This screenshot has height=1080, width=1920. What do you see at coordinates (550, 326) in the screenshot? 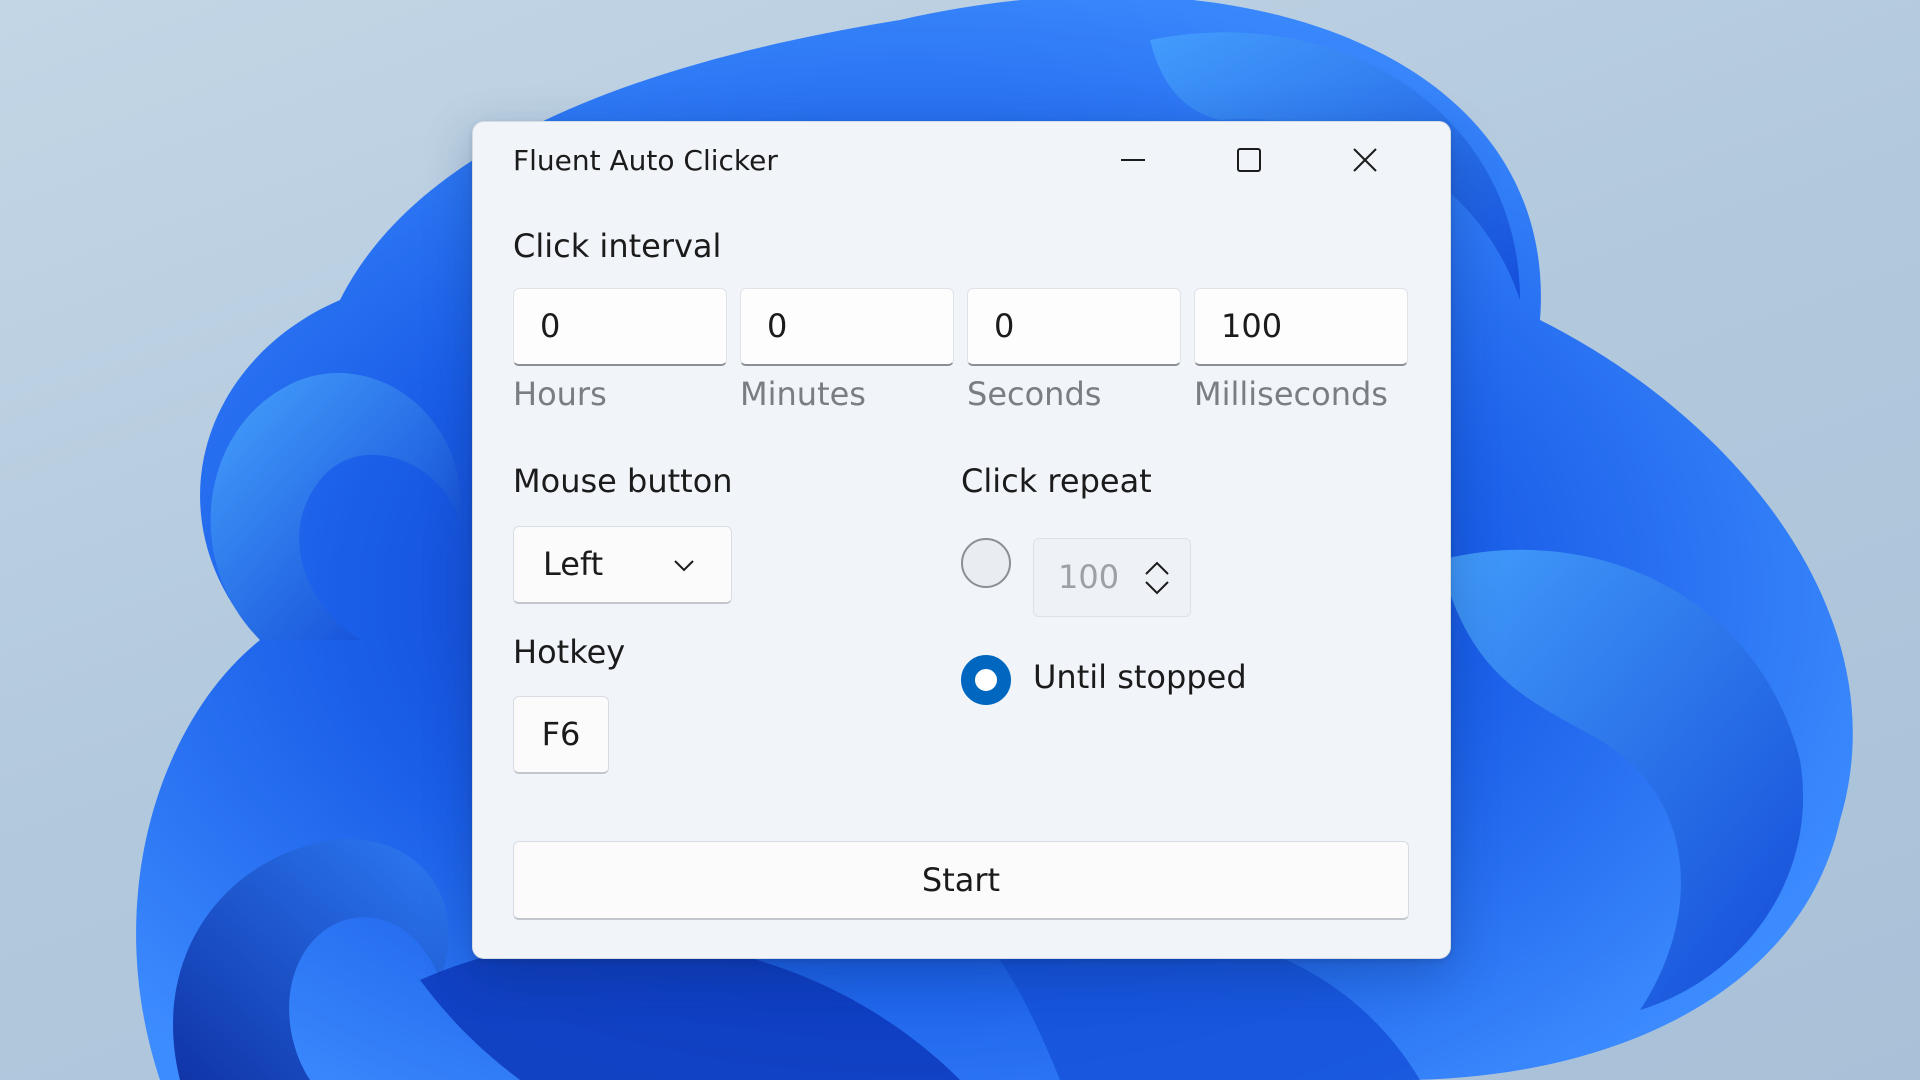
I see `hours-value: 0` at bounding box center [550, 326].